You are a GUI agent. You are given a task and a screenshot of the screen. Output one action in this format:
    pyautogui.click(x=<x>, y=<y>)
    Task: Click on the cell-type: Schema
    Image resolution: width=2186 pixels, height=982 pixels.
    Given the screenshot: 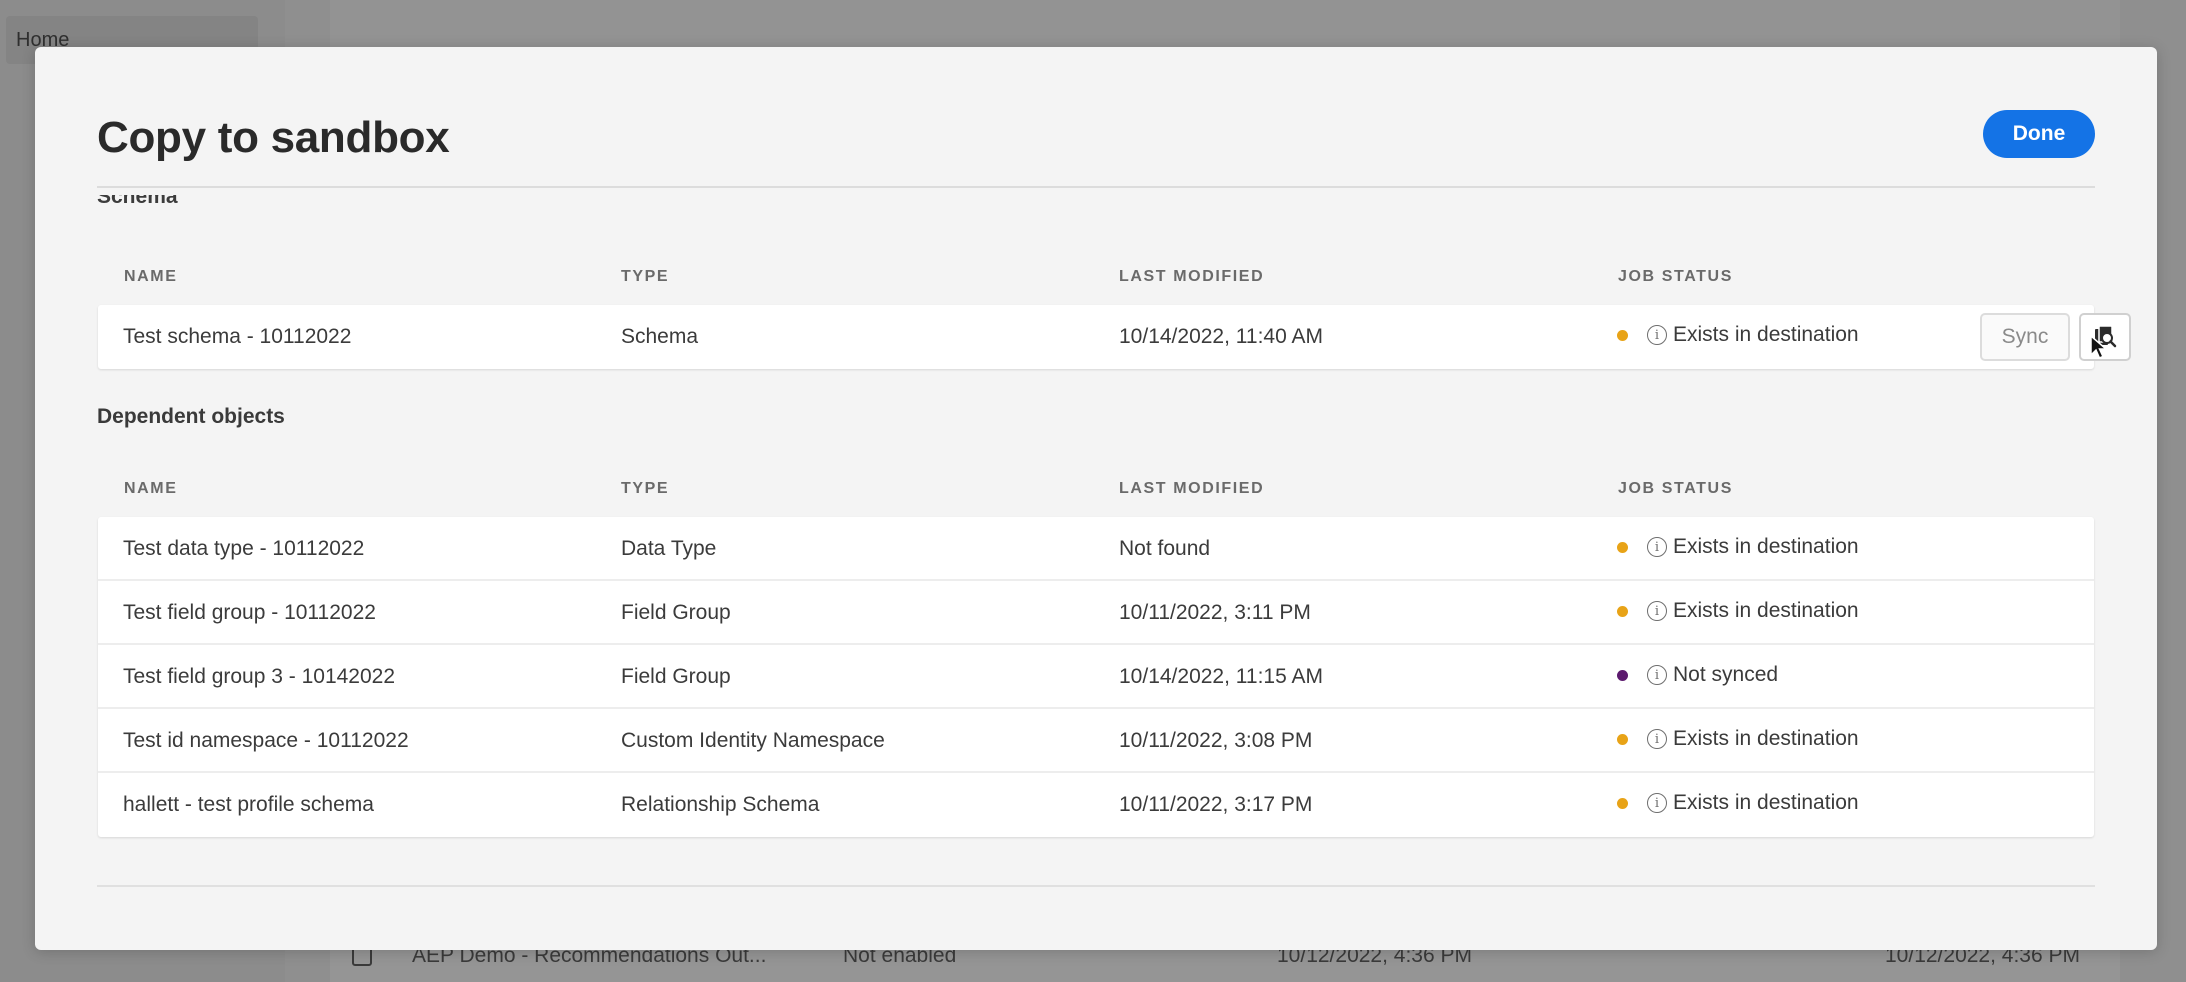 What is the action you would take?
    pyautogui.click(x=660, y=336)
    